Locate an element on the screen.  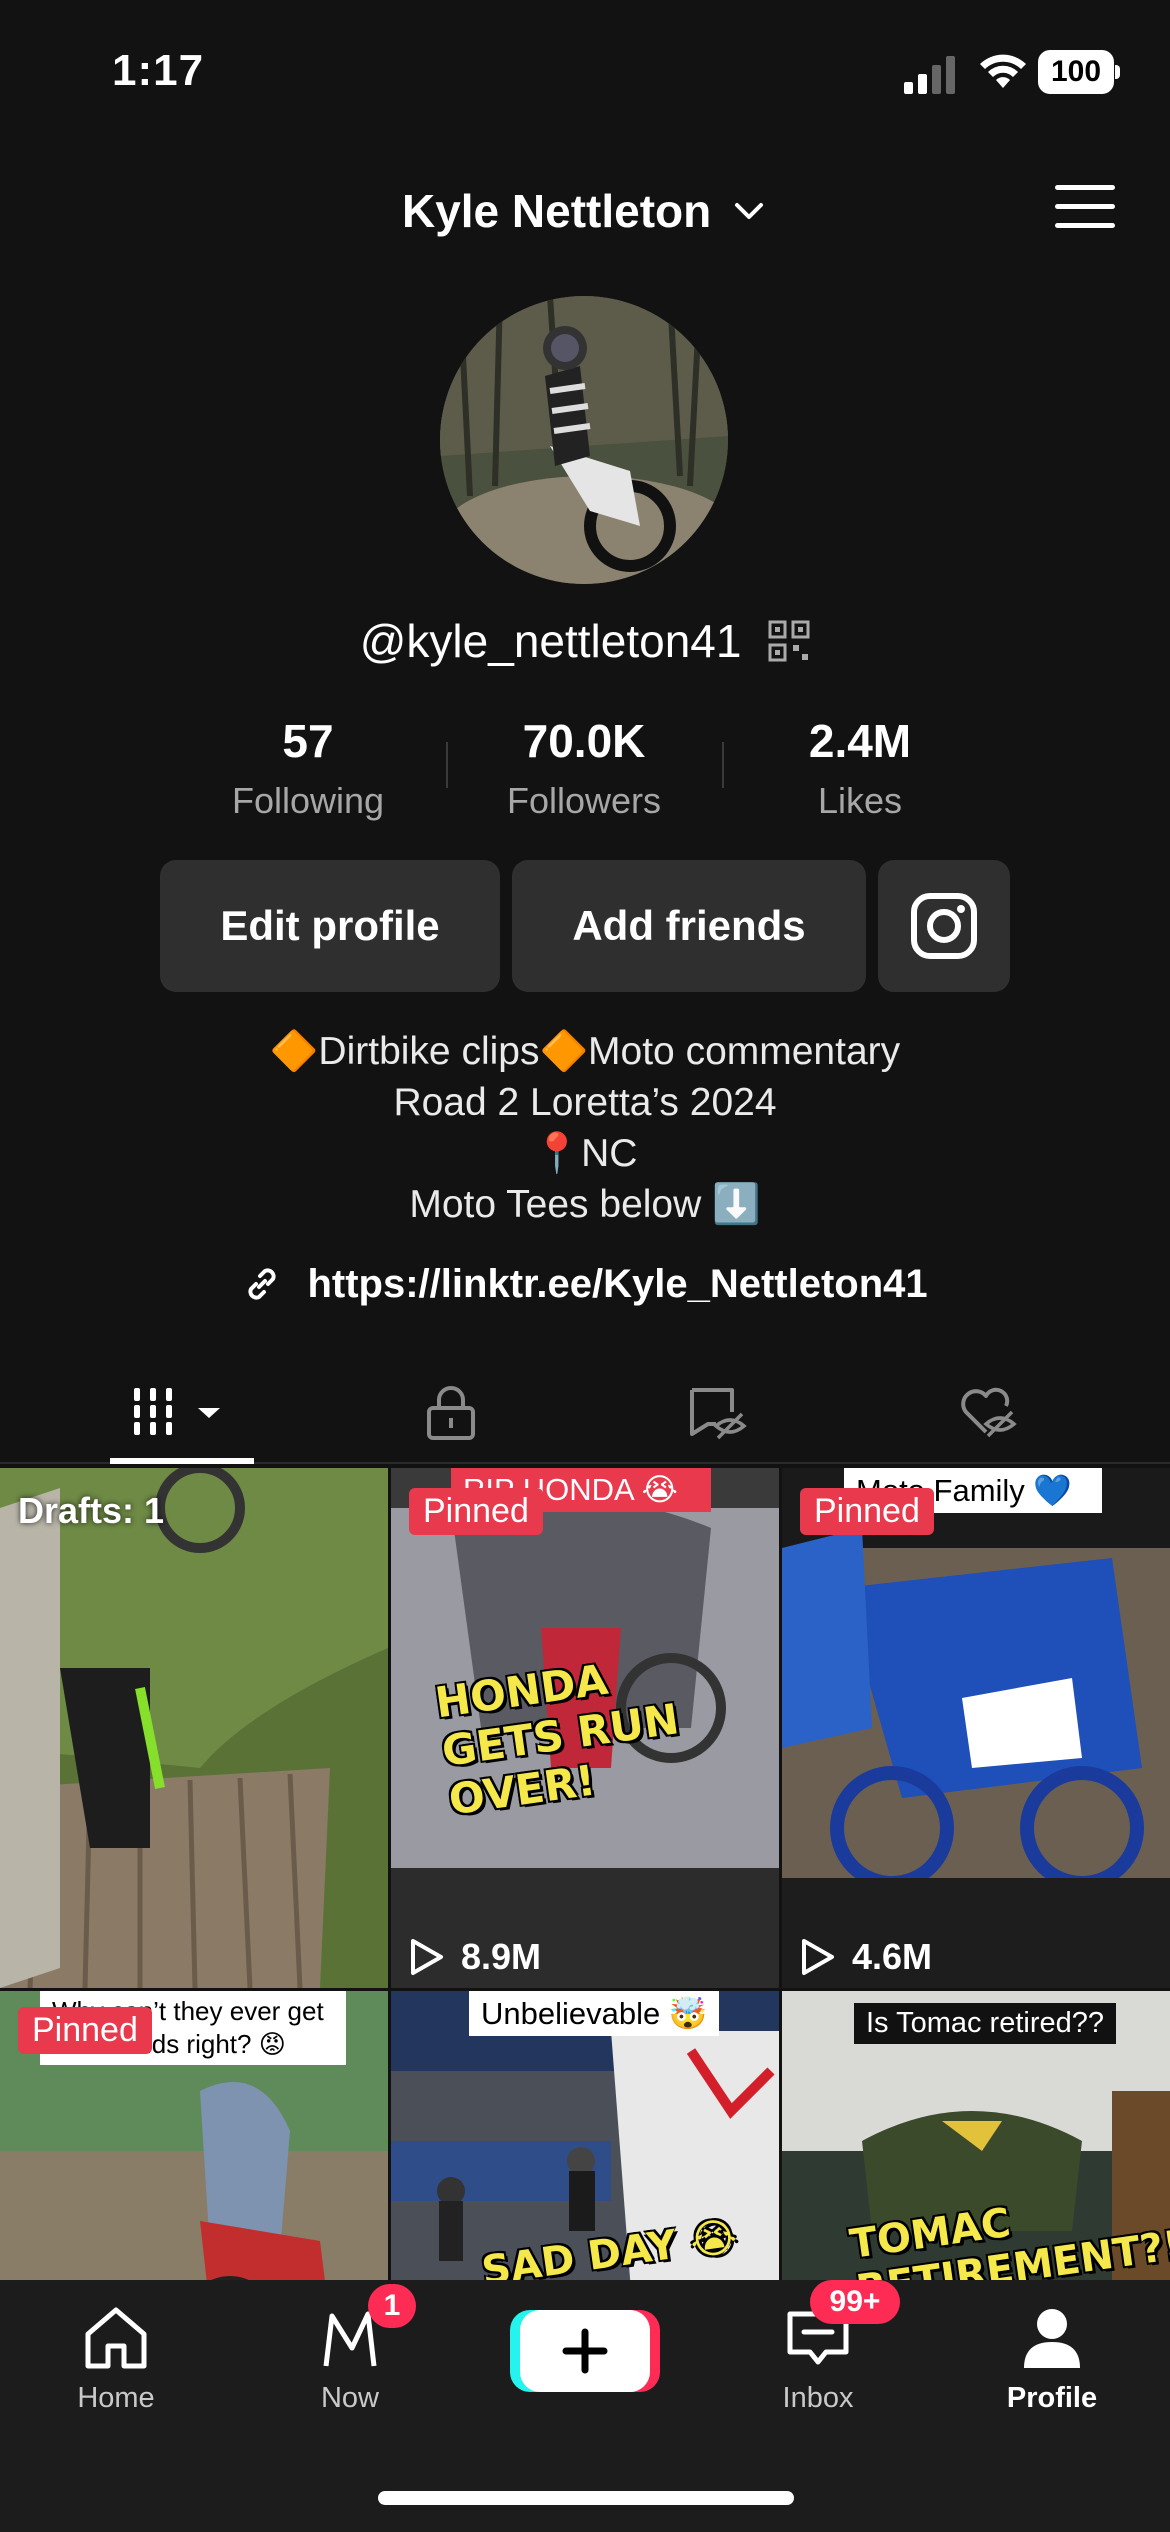
drafts-tile: Drafts: 1 is located at coordinates (194, 1728).